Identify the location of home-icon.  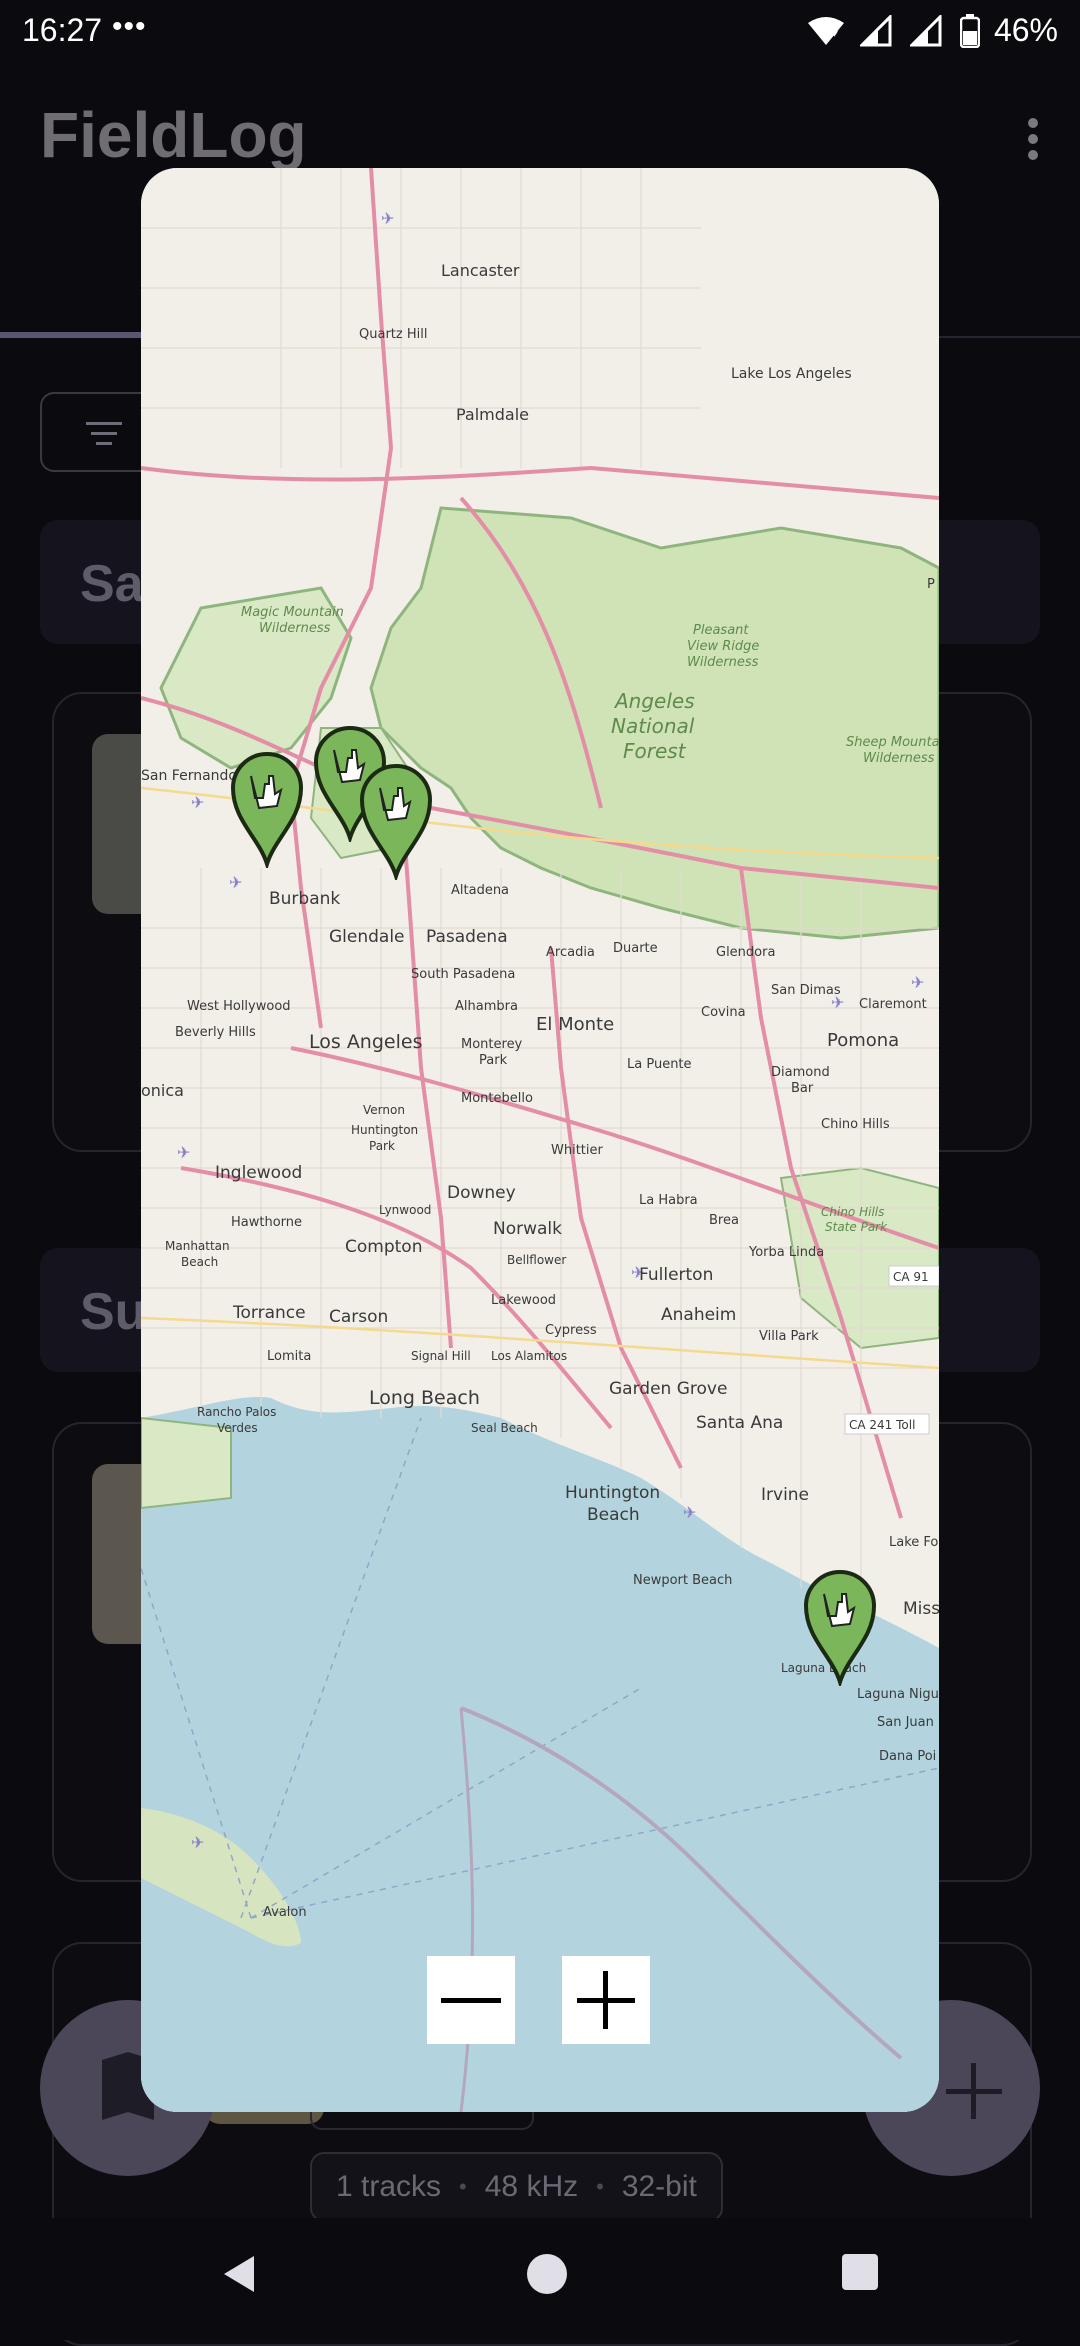
(547, 2274).